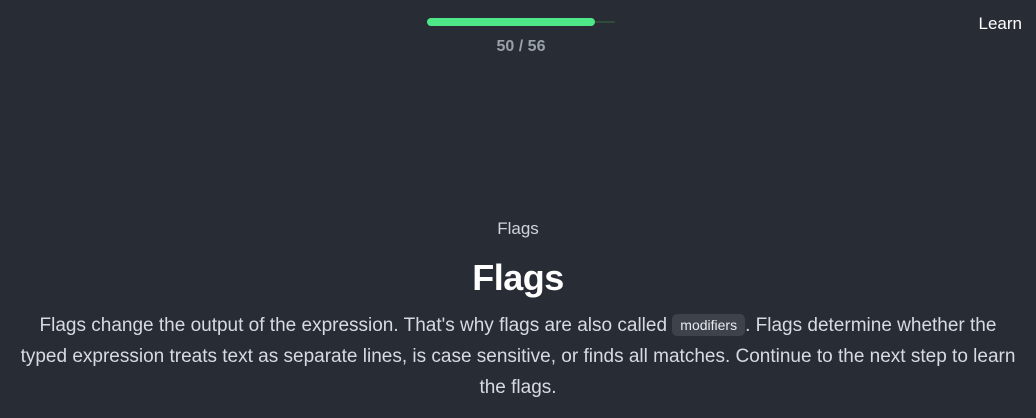 The height and width of the screenshot is (418, 1036). I want to click on learn-link: Learn, so click(1000, 24).